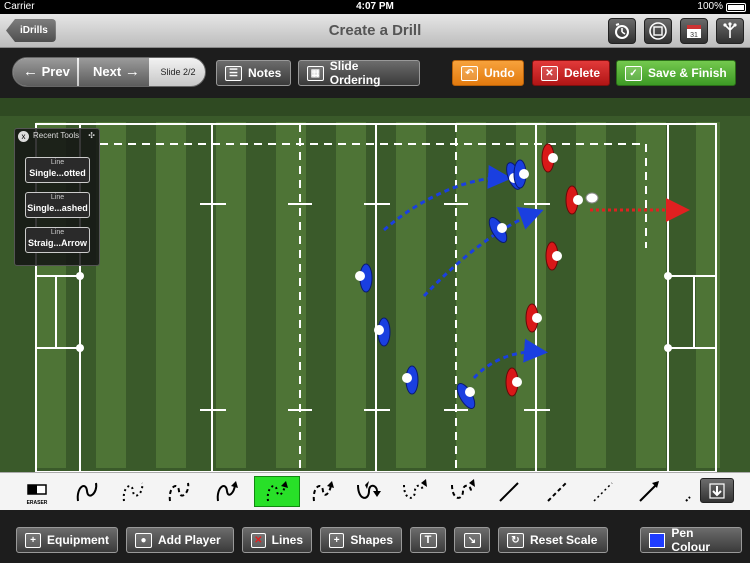  I want to click on battery-percent: 100%, so click(710, 6).